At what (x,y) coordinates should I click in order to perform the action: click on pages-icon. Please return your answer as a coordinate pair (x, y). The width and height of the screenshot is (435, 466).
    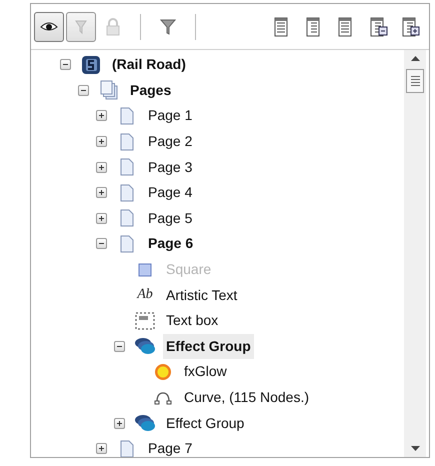
    Looking at the image, I should click on (109, 90).